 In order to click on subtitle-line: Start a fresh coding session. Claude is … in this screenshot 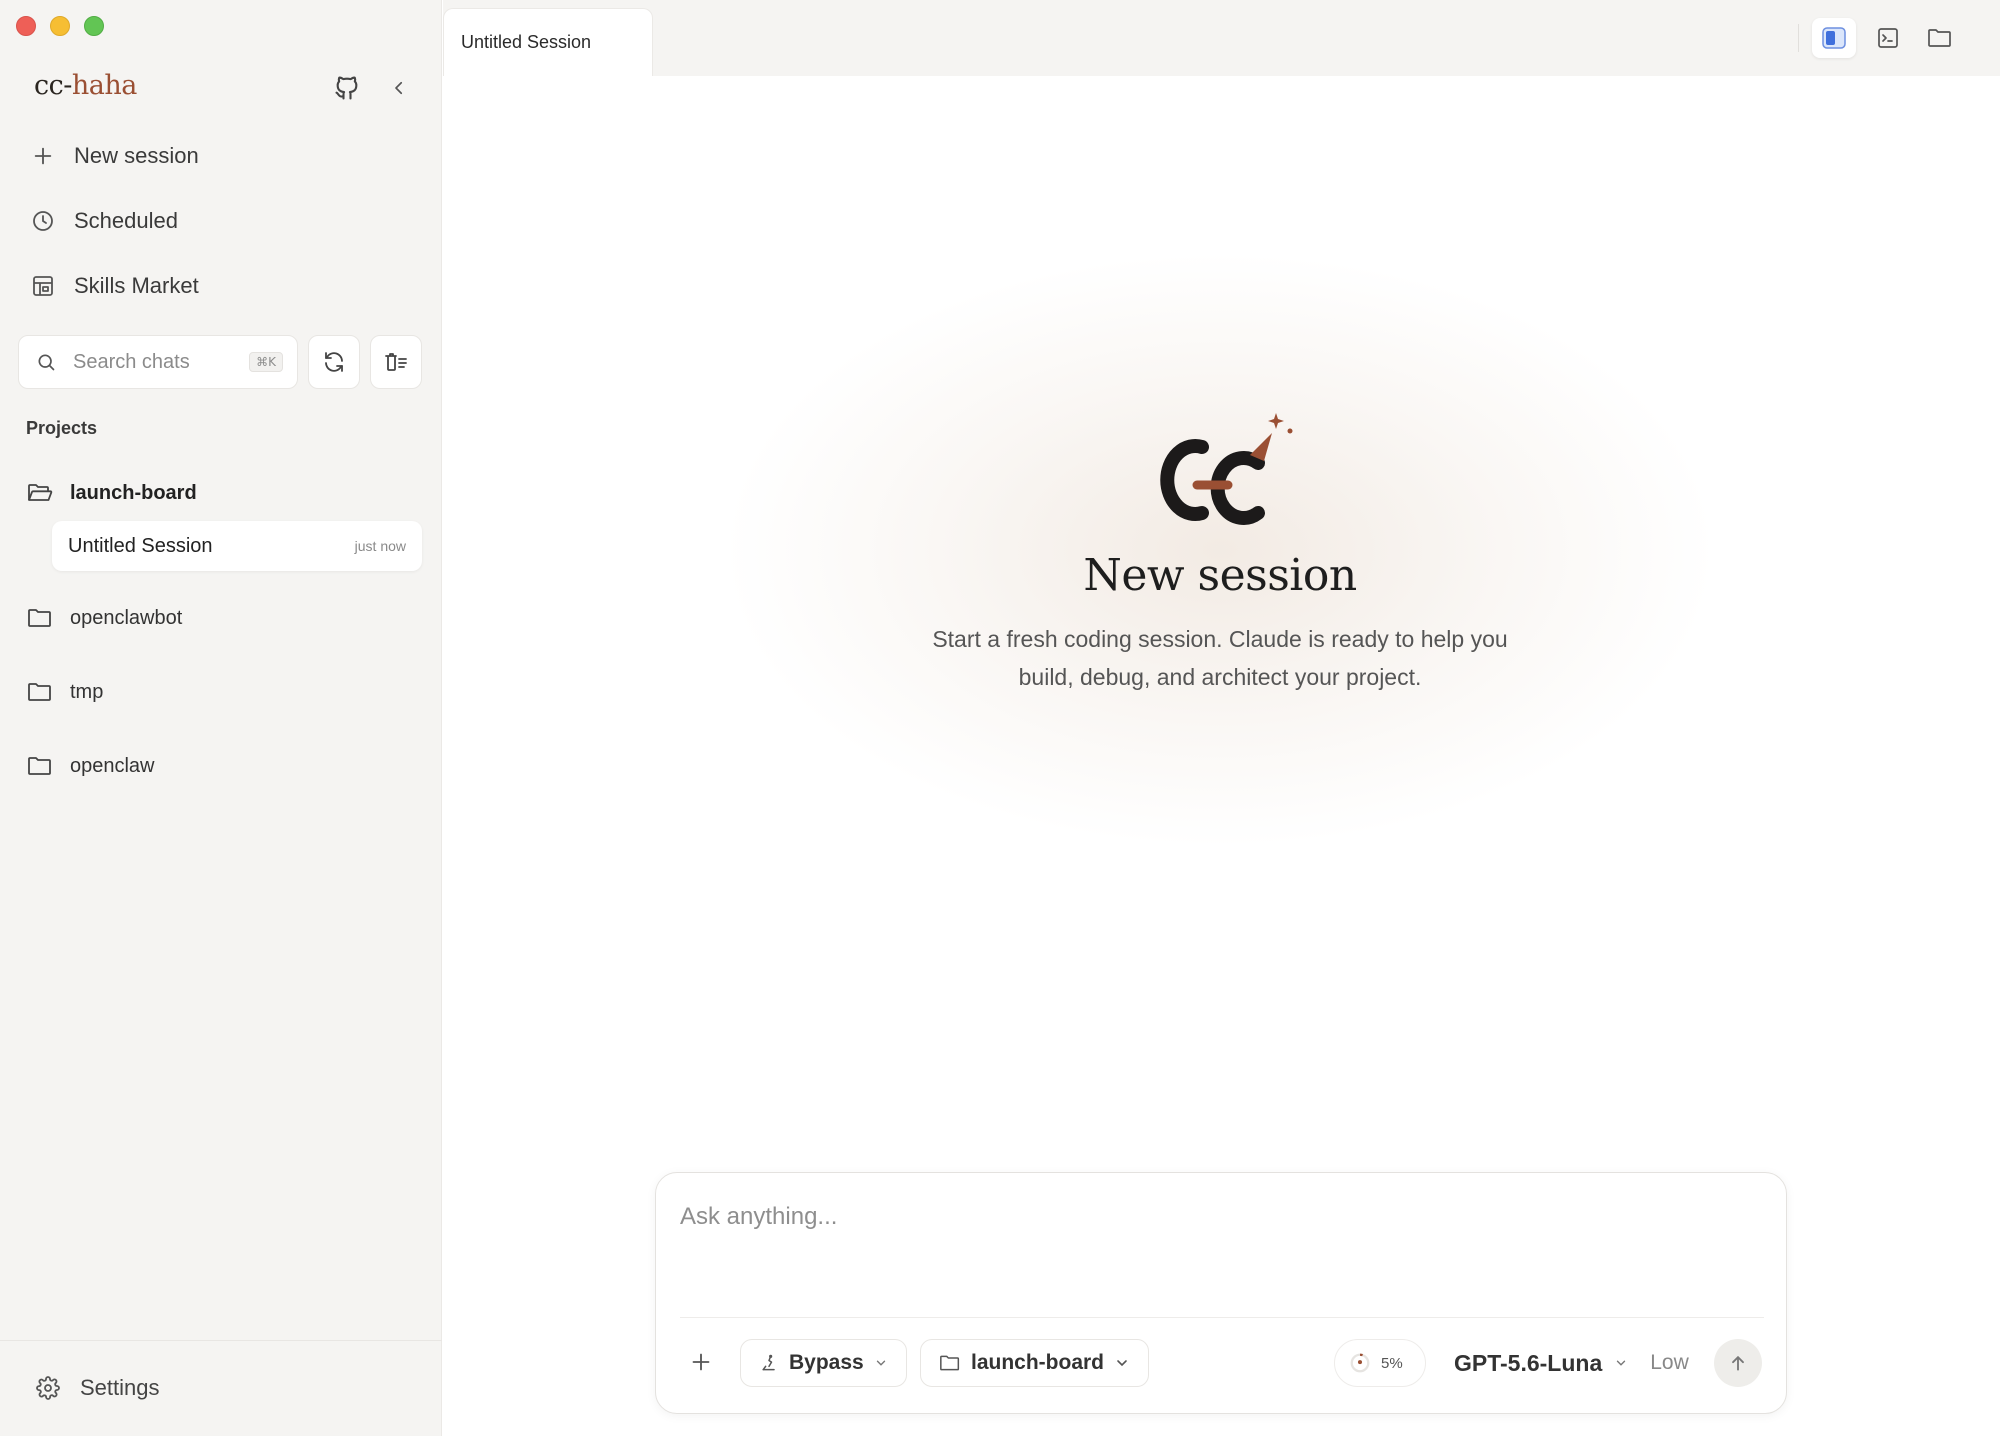, I will do `click(1220, 639)`.